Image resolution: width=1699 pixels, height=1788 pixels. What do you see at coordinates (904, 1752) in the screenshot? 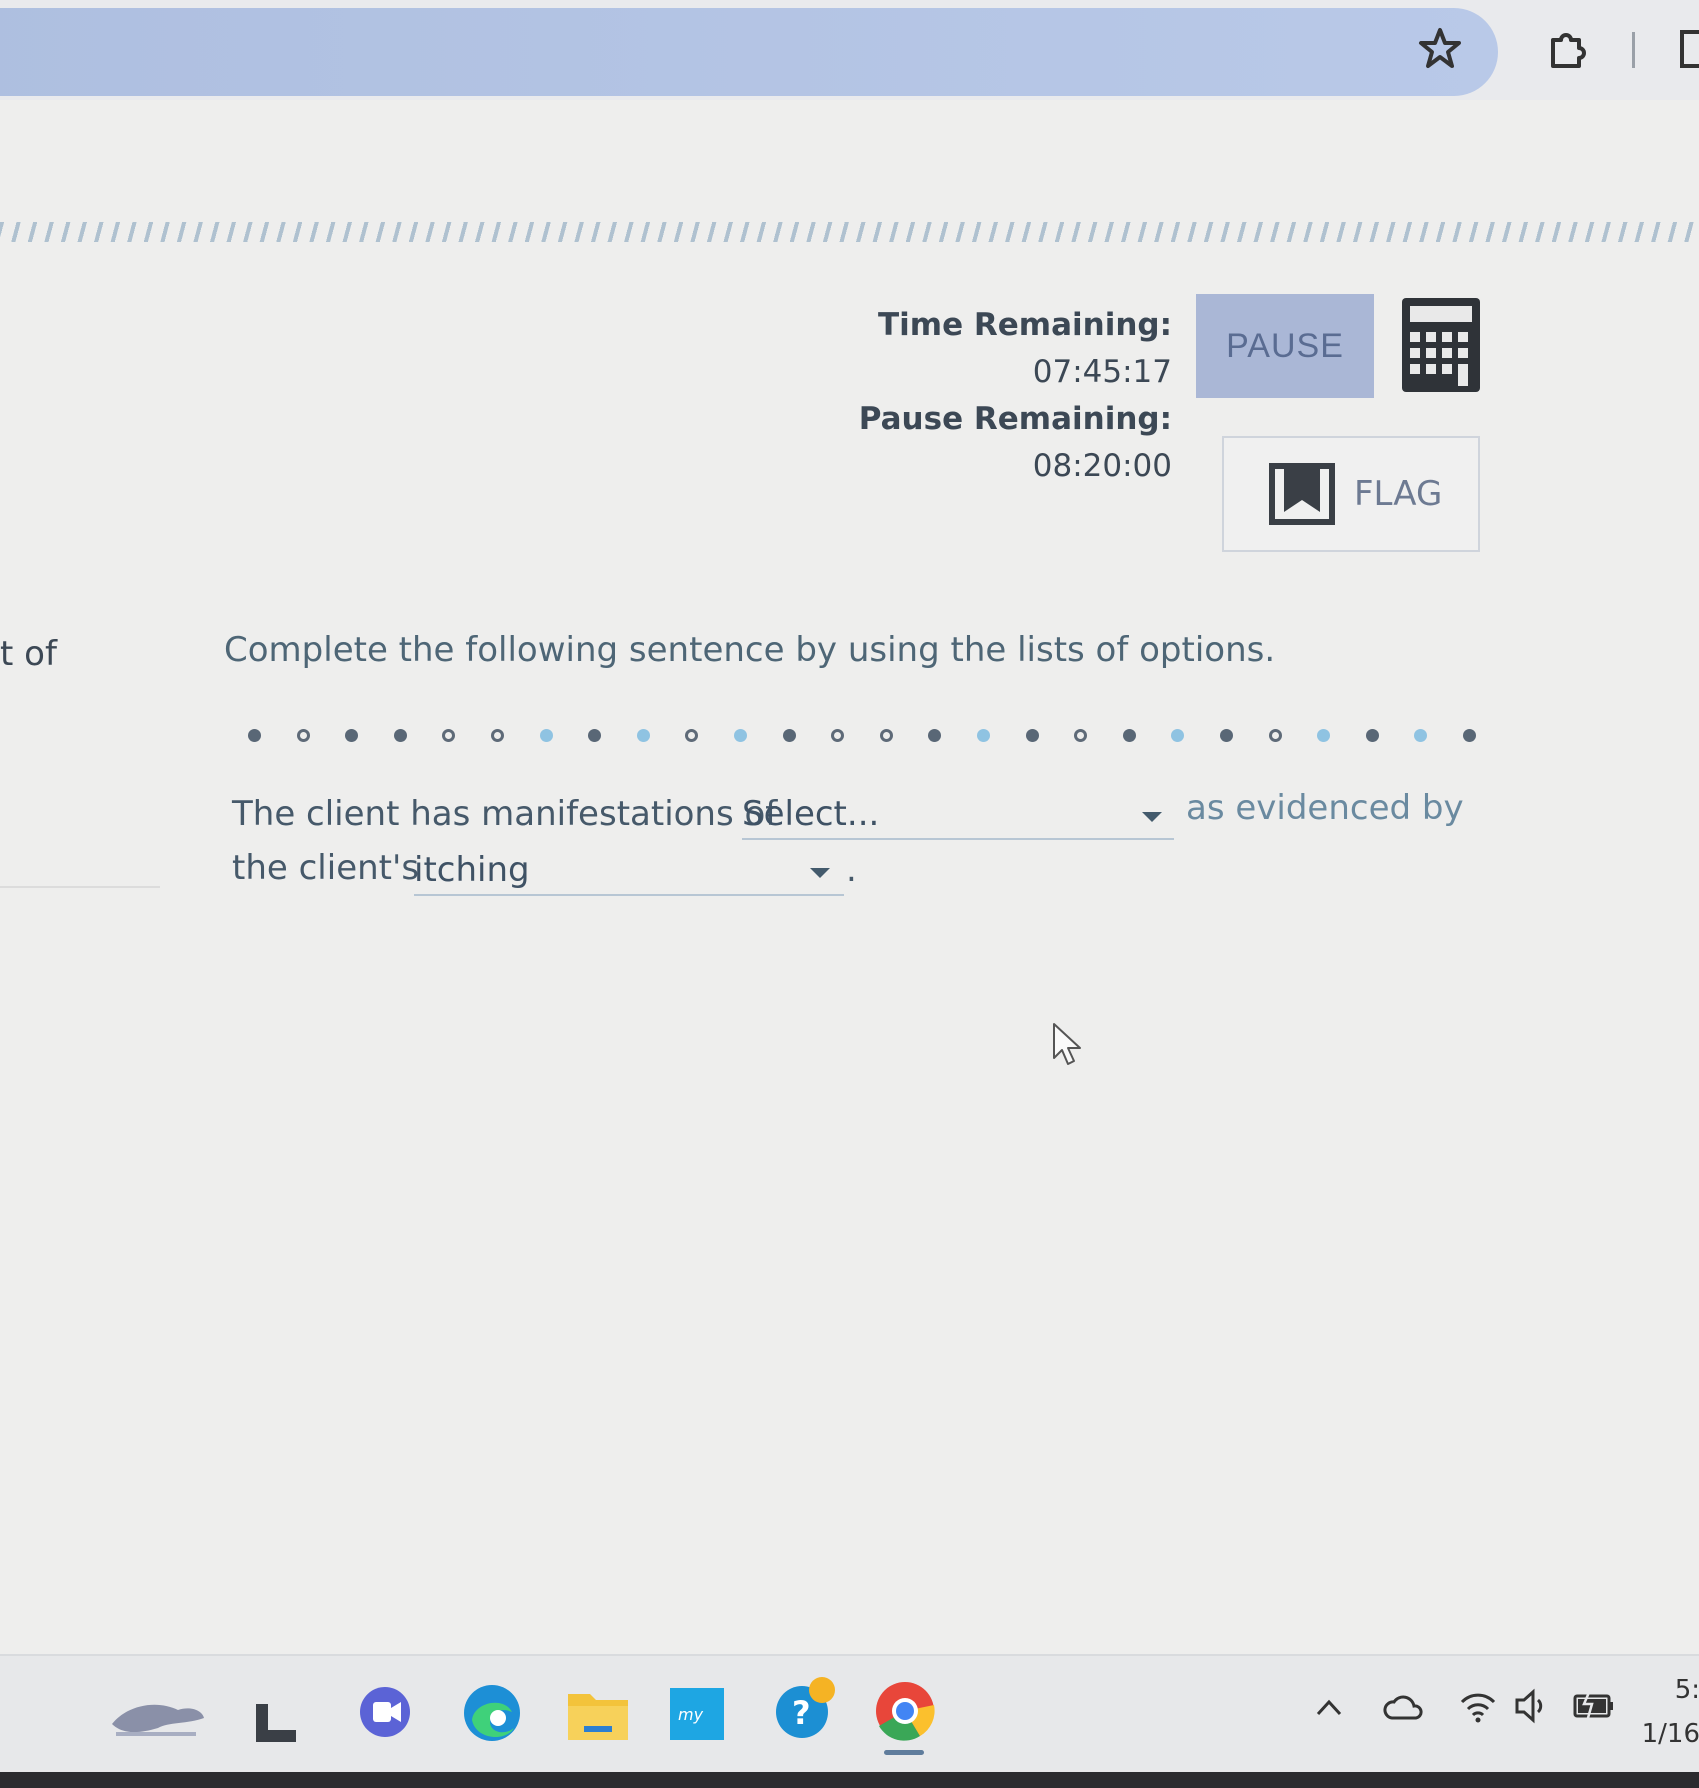
I see `active-app-indicator` at bounding box center [904, 1752].